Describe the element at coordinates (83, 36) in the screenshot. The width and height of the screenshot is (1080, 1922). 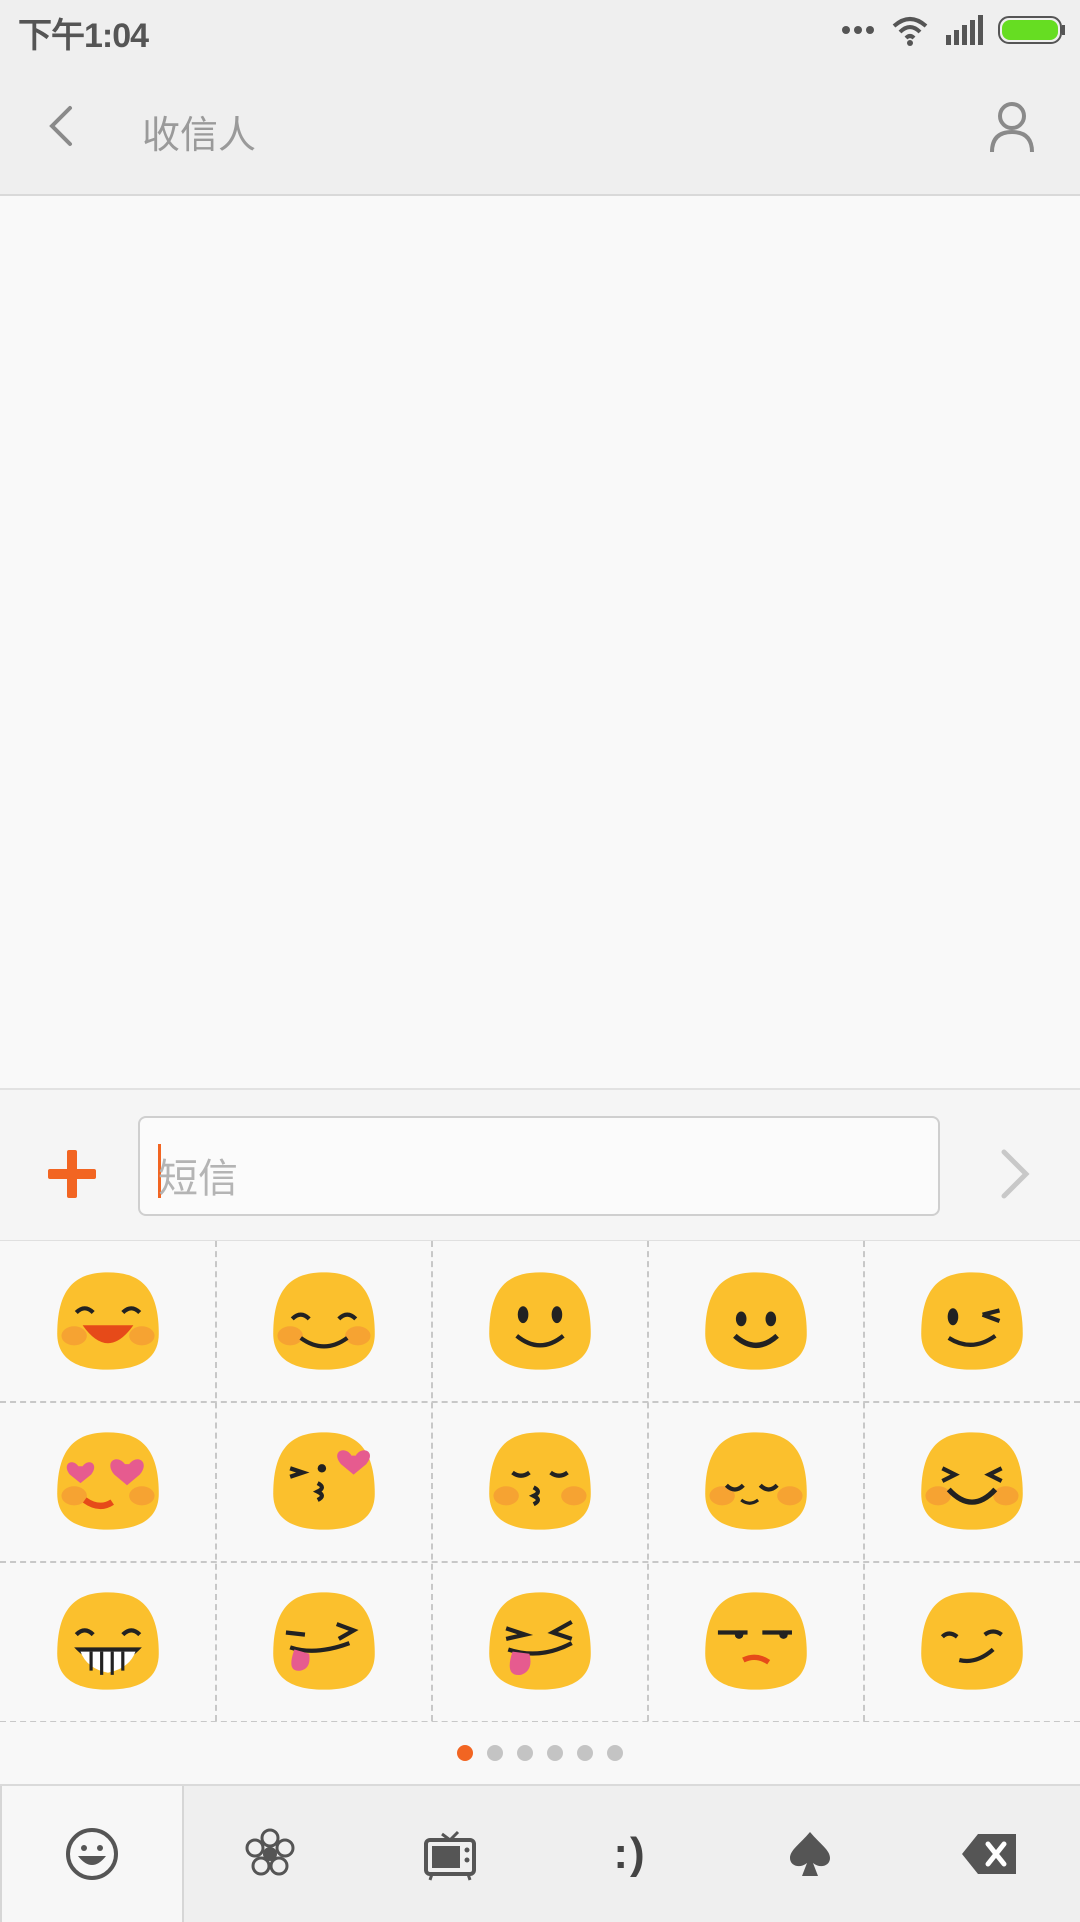
I see `status-time: 下午1:04` at that location.